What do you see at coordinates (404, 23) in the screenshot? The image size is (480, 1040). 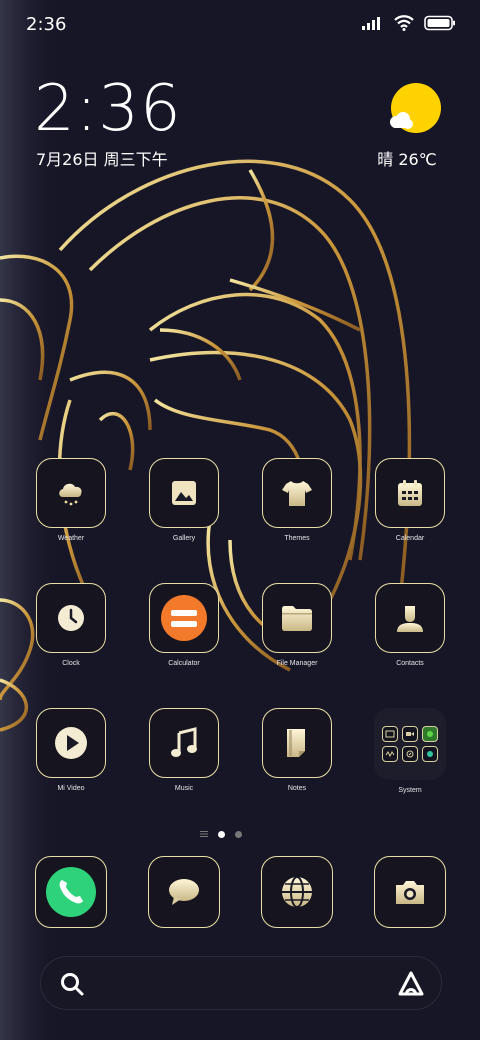 I see `wifi-icon` at bounding box center [404, 23].